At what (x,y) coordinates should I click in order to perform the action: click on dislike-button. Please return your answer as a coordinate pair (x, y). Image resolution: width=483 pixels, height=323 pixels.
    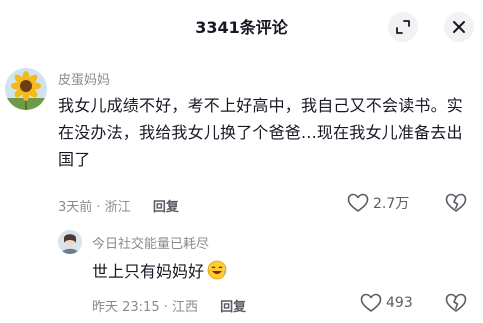
    Looking at the image, I should click on (456, 205).